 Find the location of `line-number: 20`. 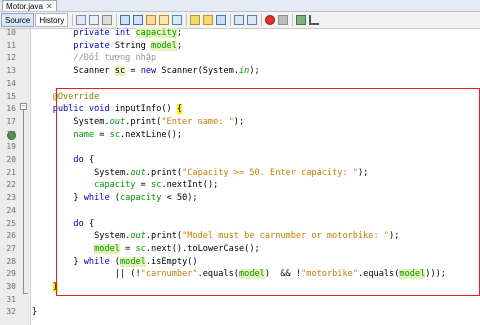

line-number: 20 is located at coordinates (11, 159).